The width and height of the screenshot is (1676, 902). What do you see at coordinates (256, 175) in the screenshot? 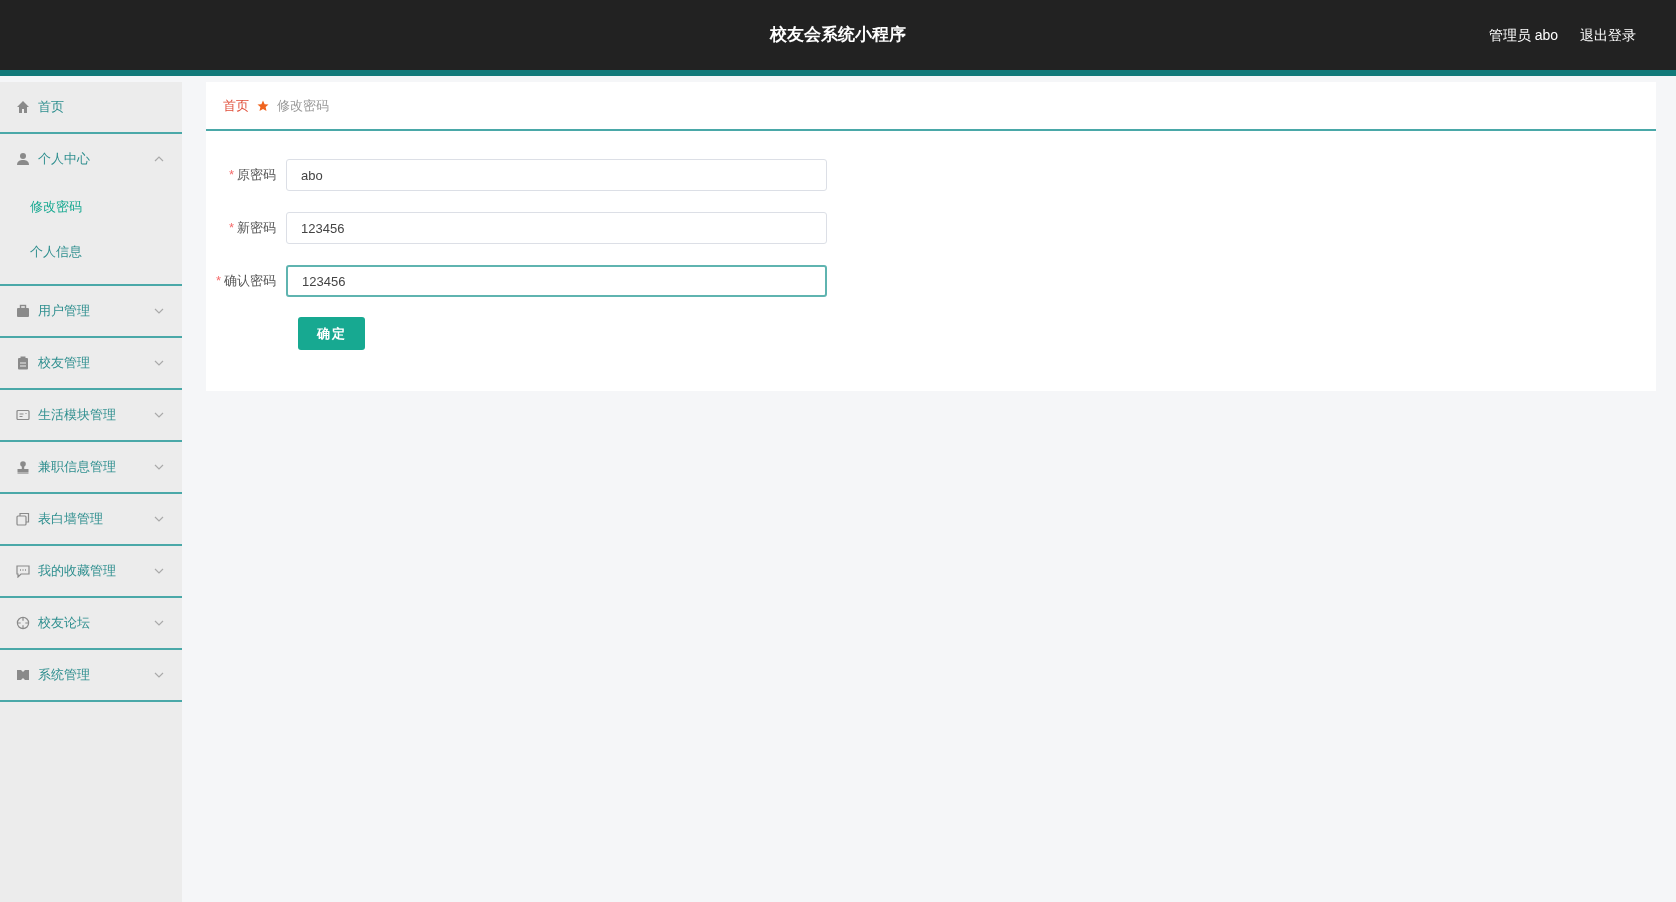
I see `field-label: 原密码` at bounding box center [256, 175].